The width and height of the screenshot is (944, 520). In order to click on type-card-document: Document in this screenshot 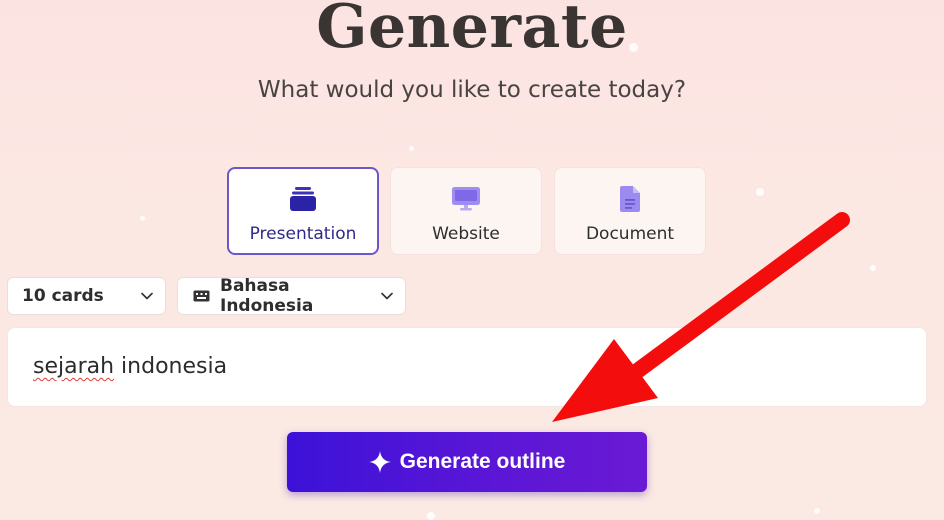, I will do `click(630, 211)`.